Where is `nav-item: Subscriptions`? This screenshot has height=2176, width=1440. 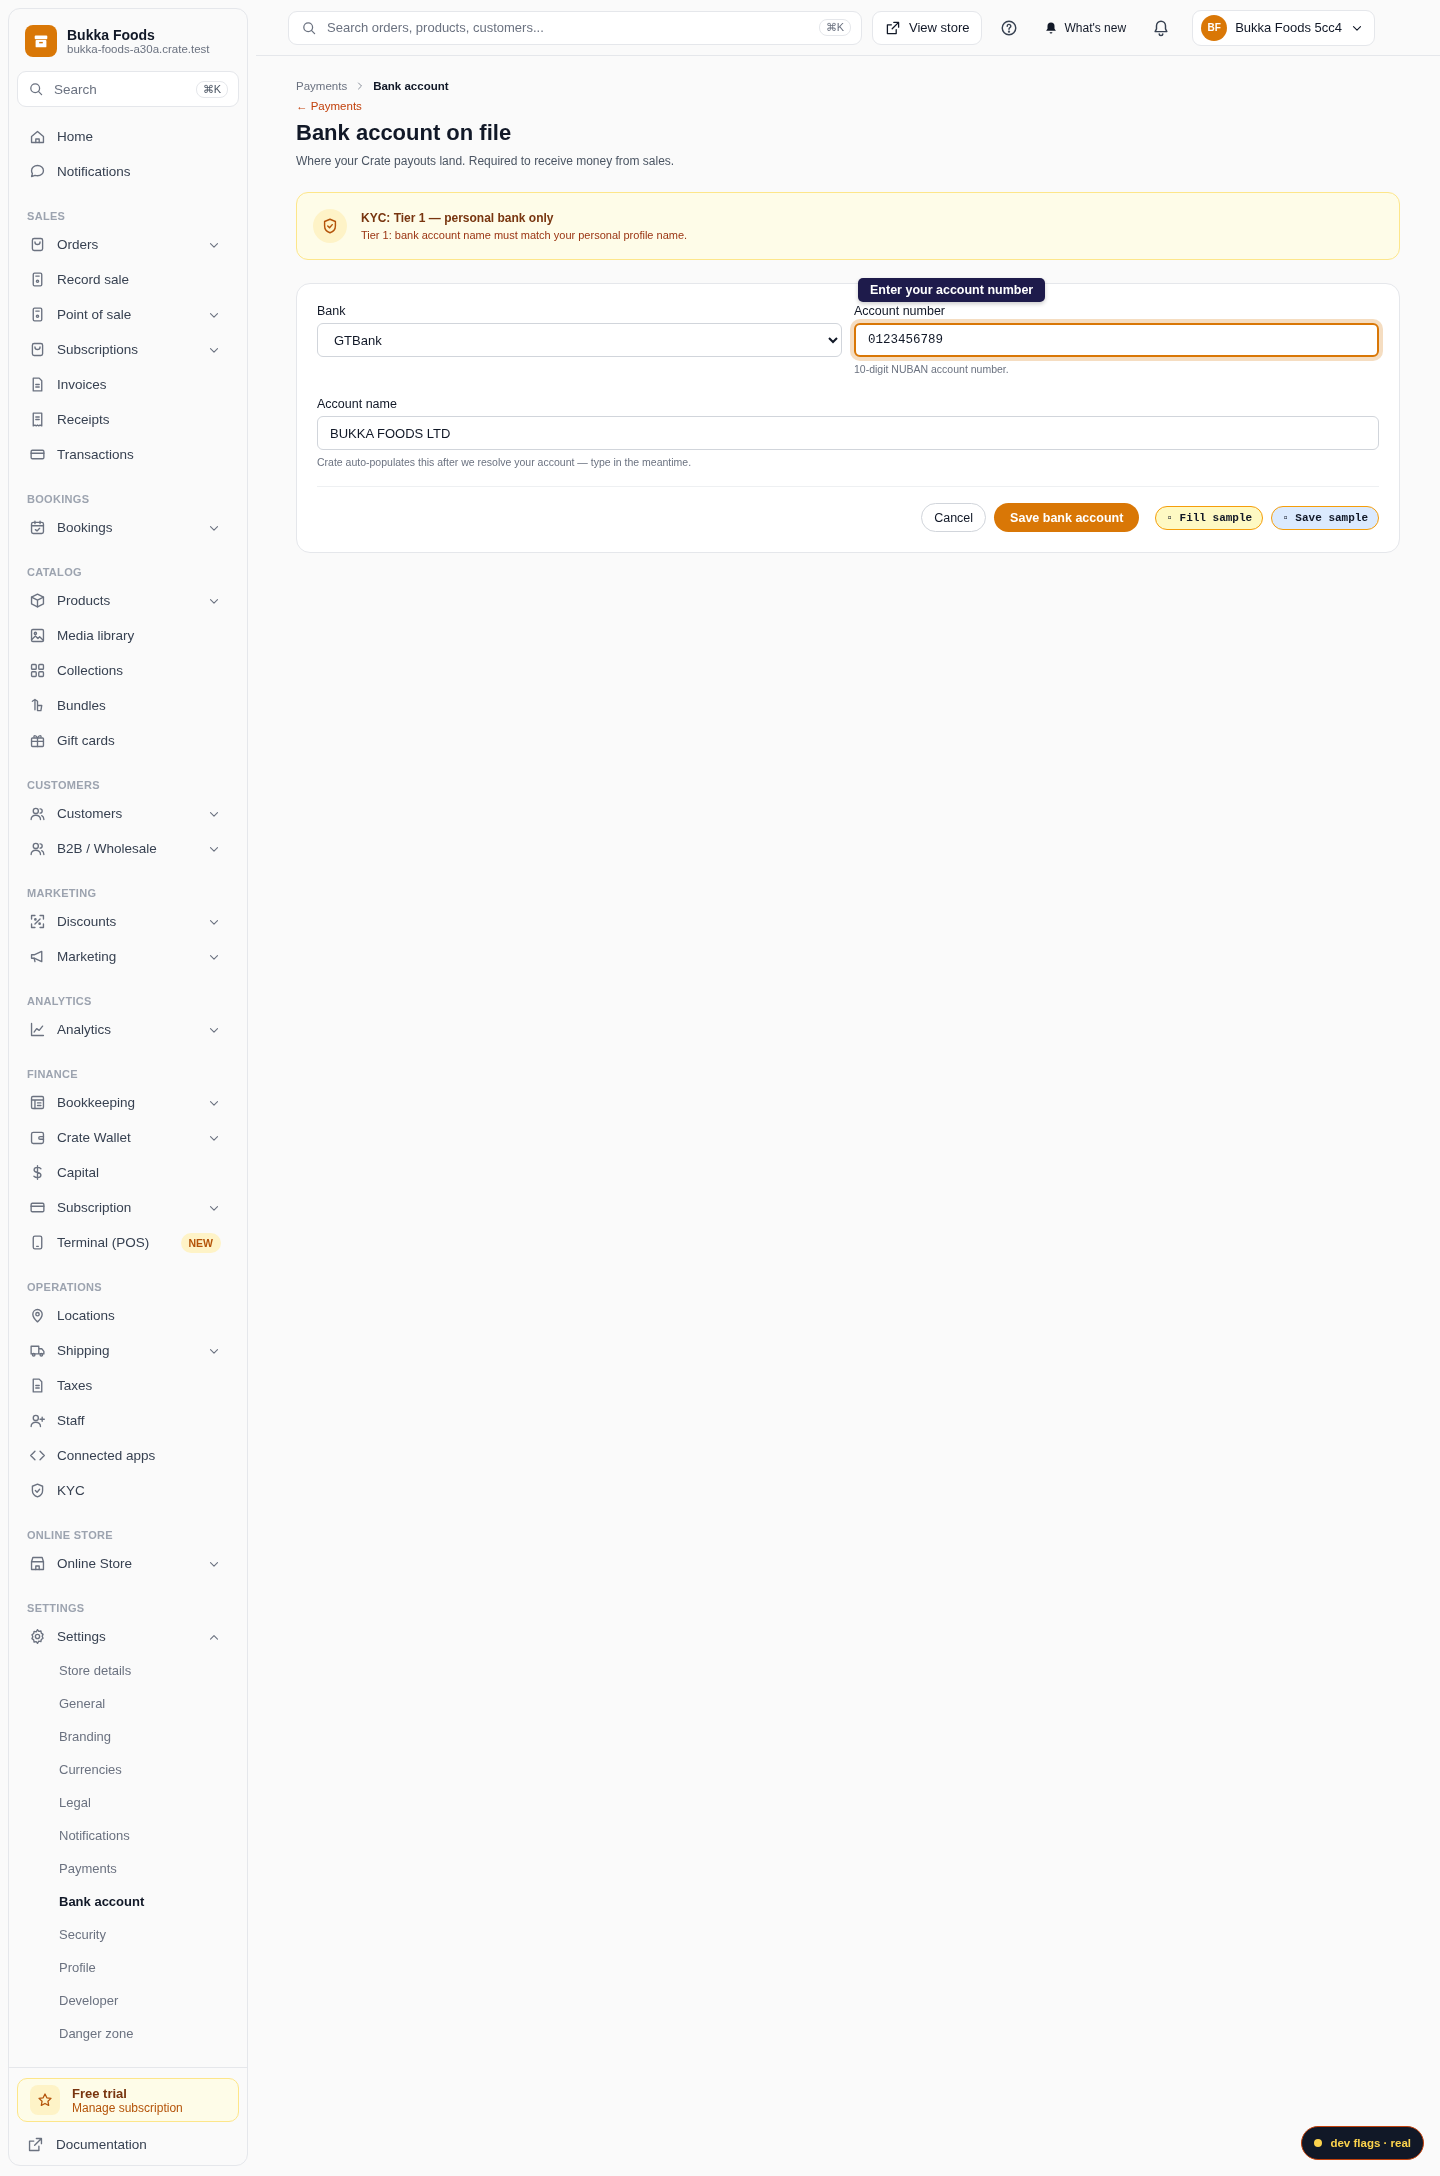
nav-item: Subscriptions is located at coordinates (128, 349).